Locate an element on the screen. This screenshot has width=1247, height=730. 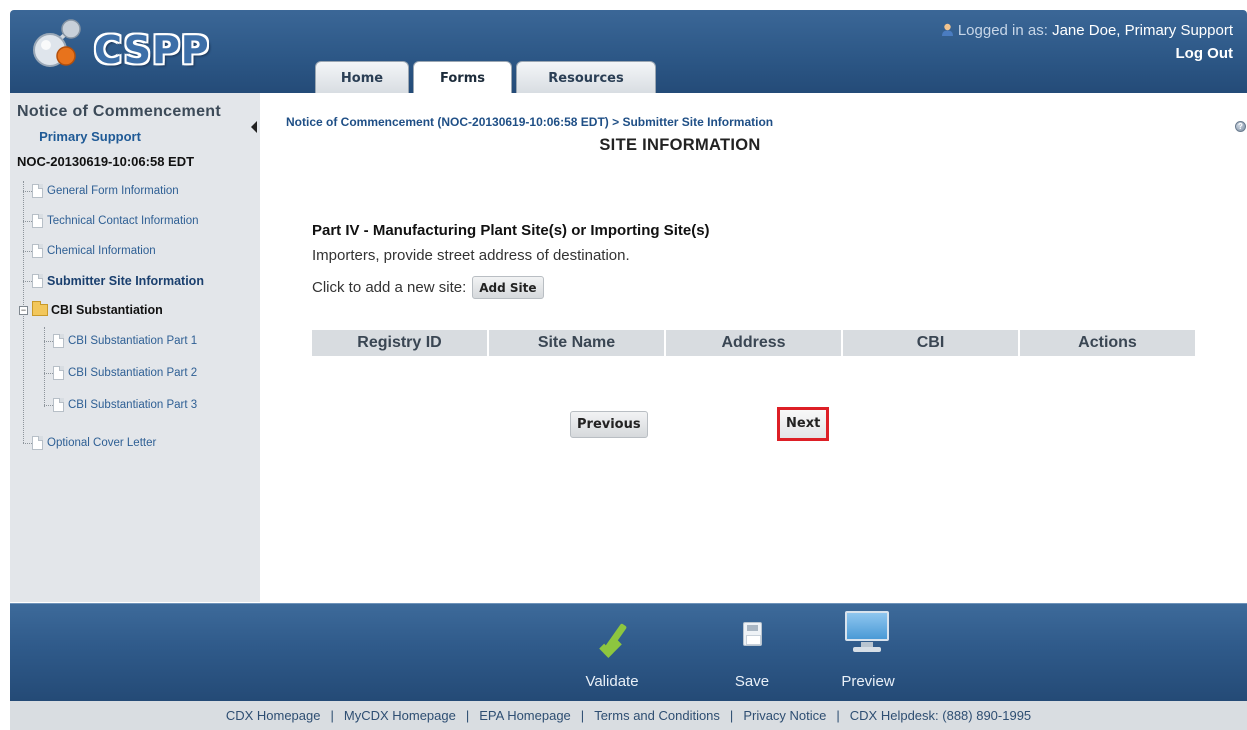
add-site-prompt: Click to add a new site: is located at coordinates (389, 287).